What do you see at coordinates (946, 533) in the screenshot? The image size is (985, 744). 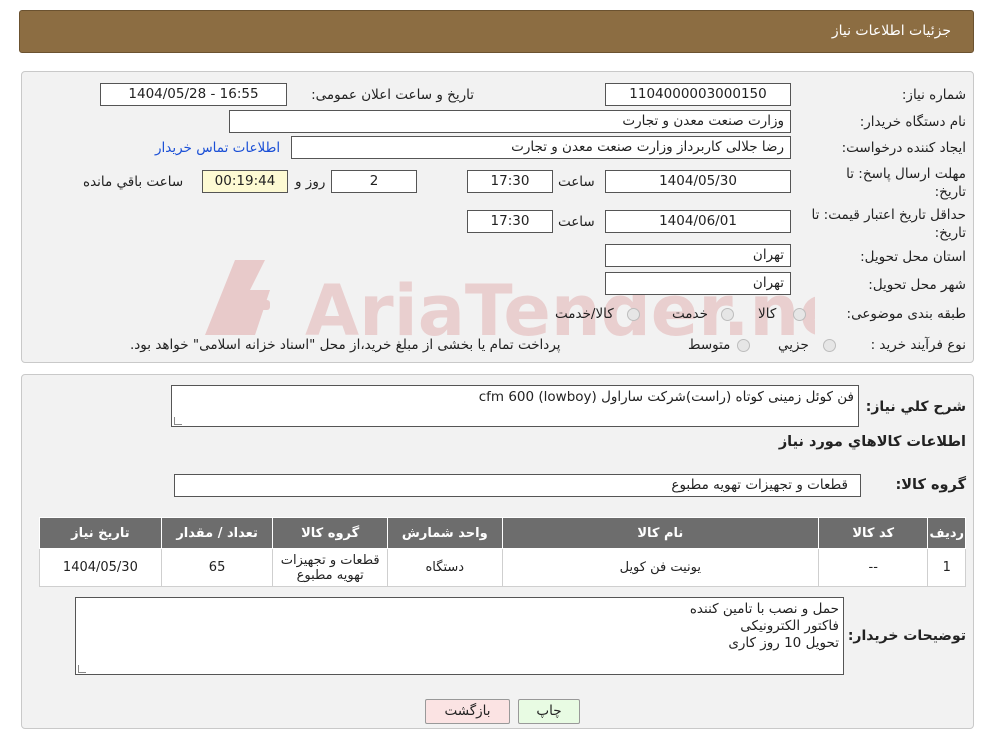 I see `col-header-row-number: رديف` at bounding box center [946, 533].